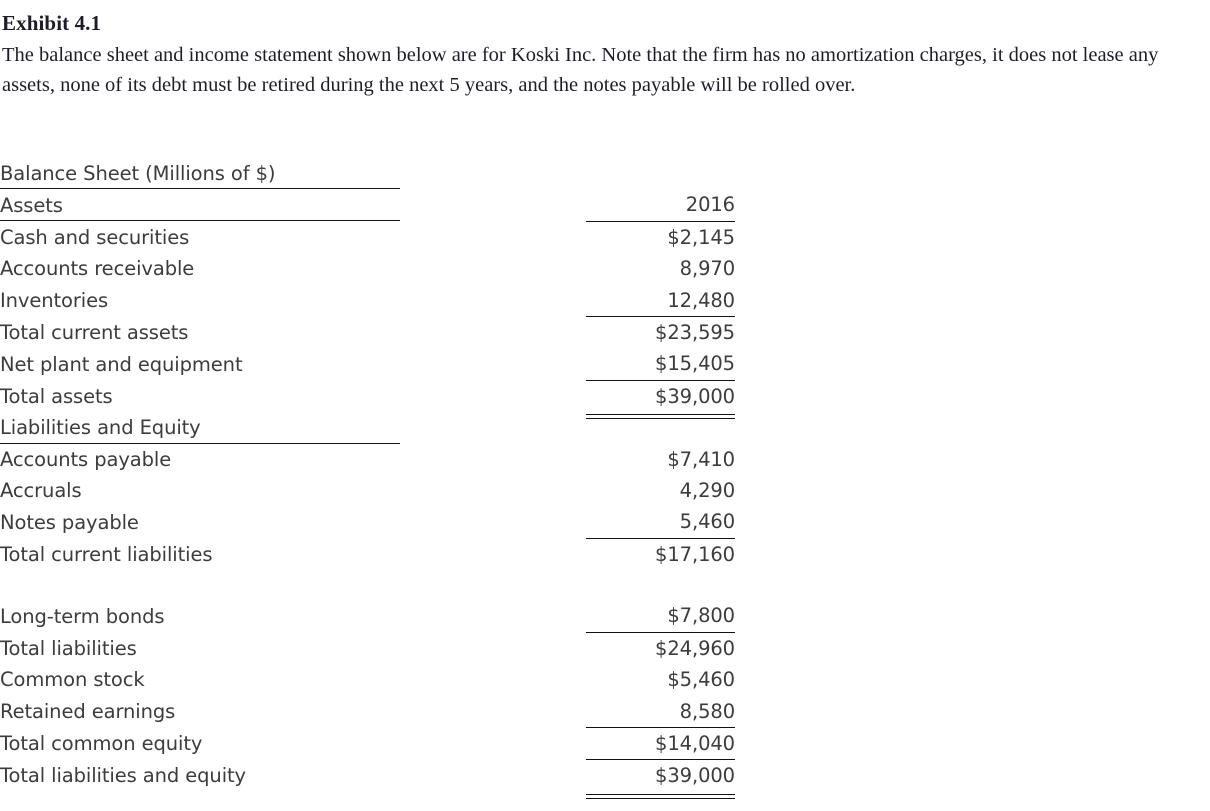 This screenshot has height=811, width=1210. Describe the element at coordinates (695, 364) in the screenshot. I see `row-value: $15,405` at that location.